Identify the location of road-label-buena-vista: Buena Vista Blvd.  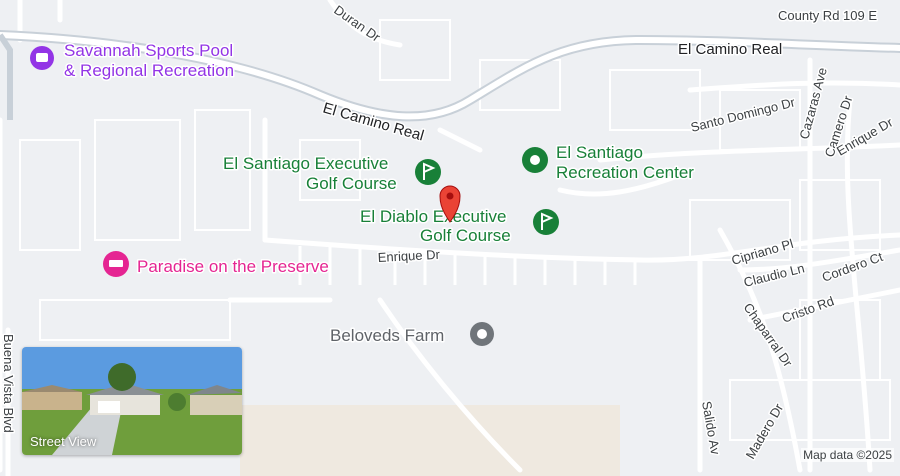
(8, 383).